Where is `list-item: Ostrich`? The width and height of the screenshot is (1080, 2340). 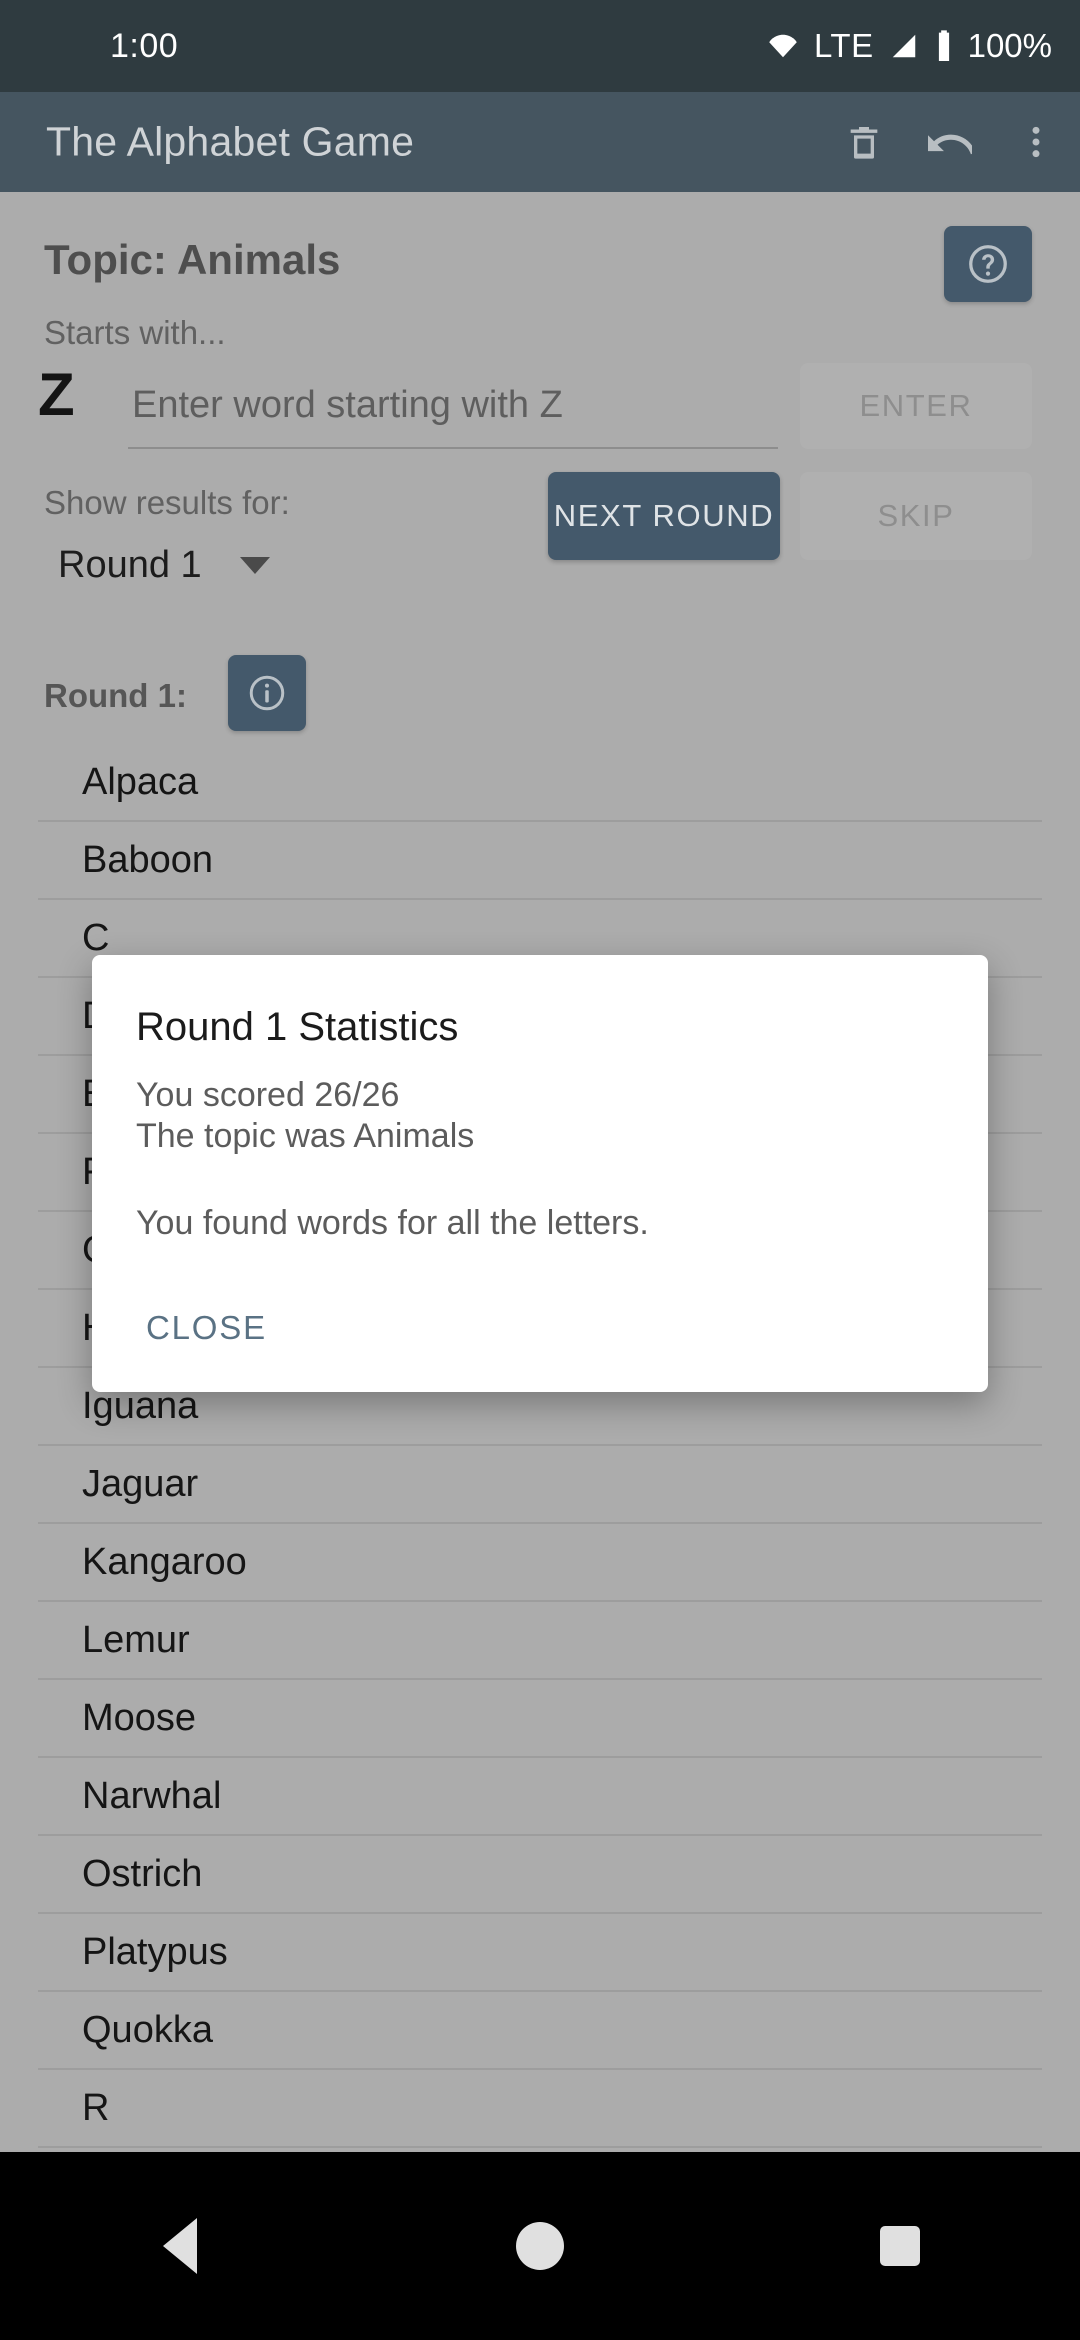
list-item: Ostrich is located at coordinates (540, 1875).